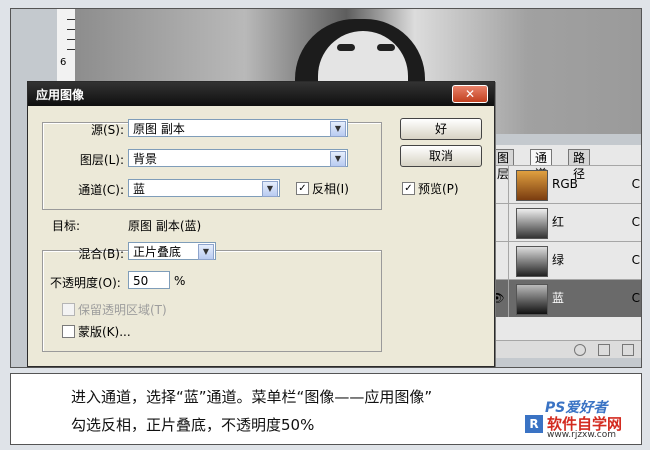 This screenshot has width=650, height=450. Describe the element at coordinates (558, 260) in the screenshot. I see `channel-label: 绿` at that location.